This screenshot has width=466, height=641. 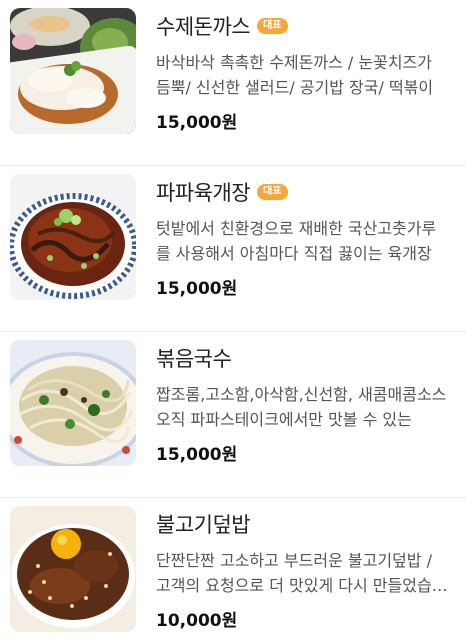 I want to click on menu-name: 불고기덮밥, so click(x=203, y=525).